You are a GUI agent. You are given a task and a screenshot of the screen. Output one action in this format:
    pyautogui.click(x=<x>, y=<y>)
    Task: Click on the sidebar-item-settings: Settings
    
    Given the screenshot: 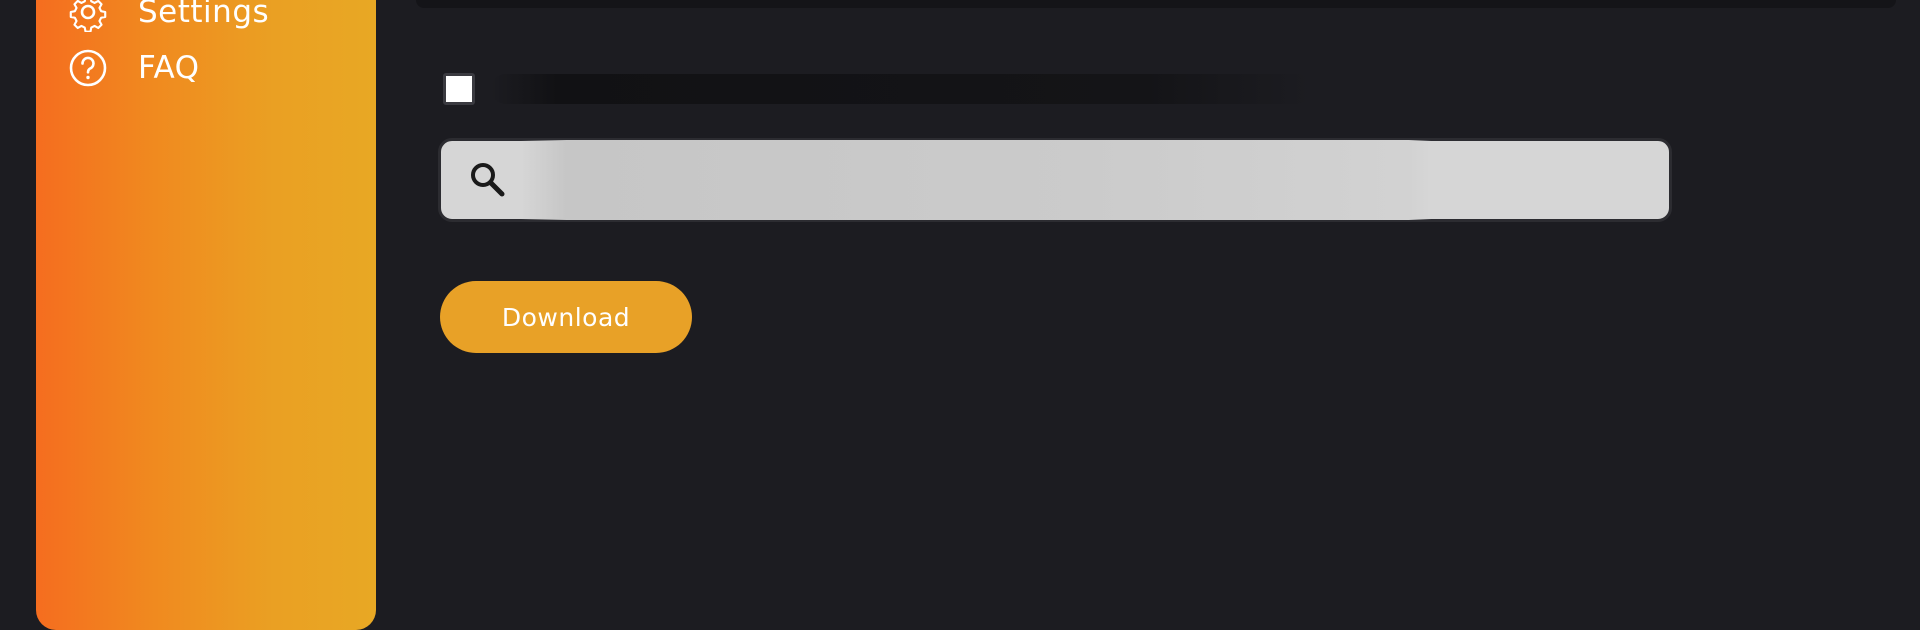 What is the action you would take?
    pyautogui.click(x=168, y=16)
    